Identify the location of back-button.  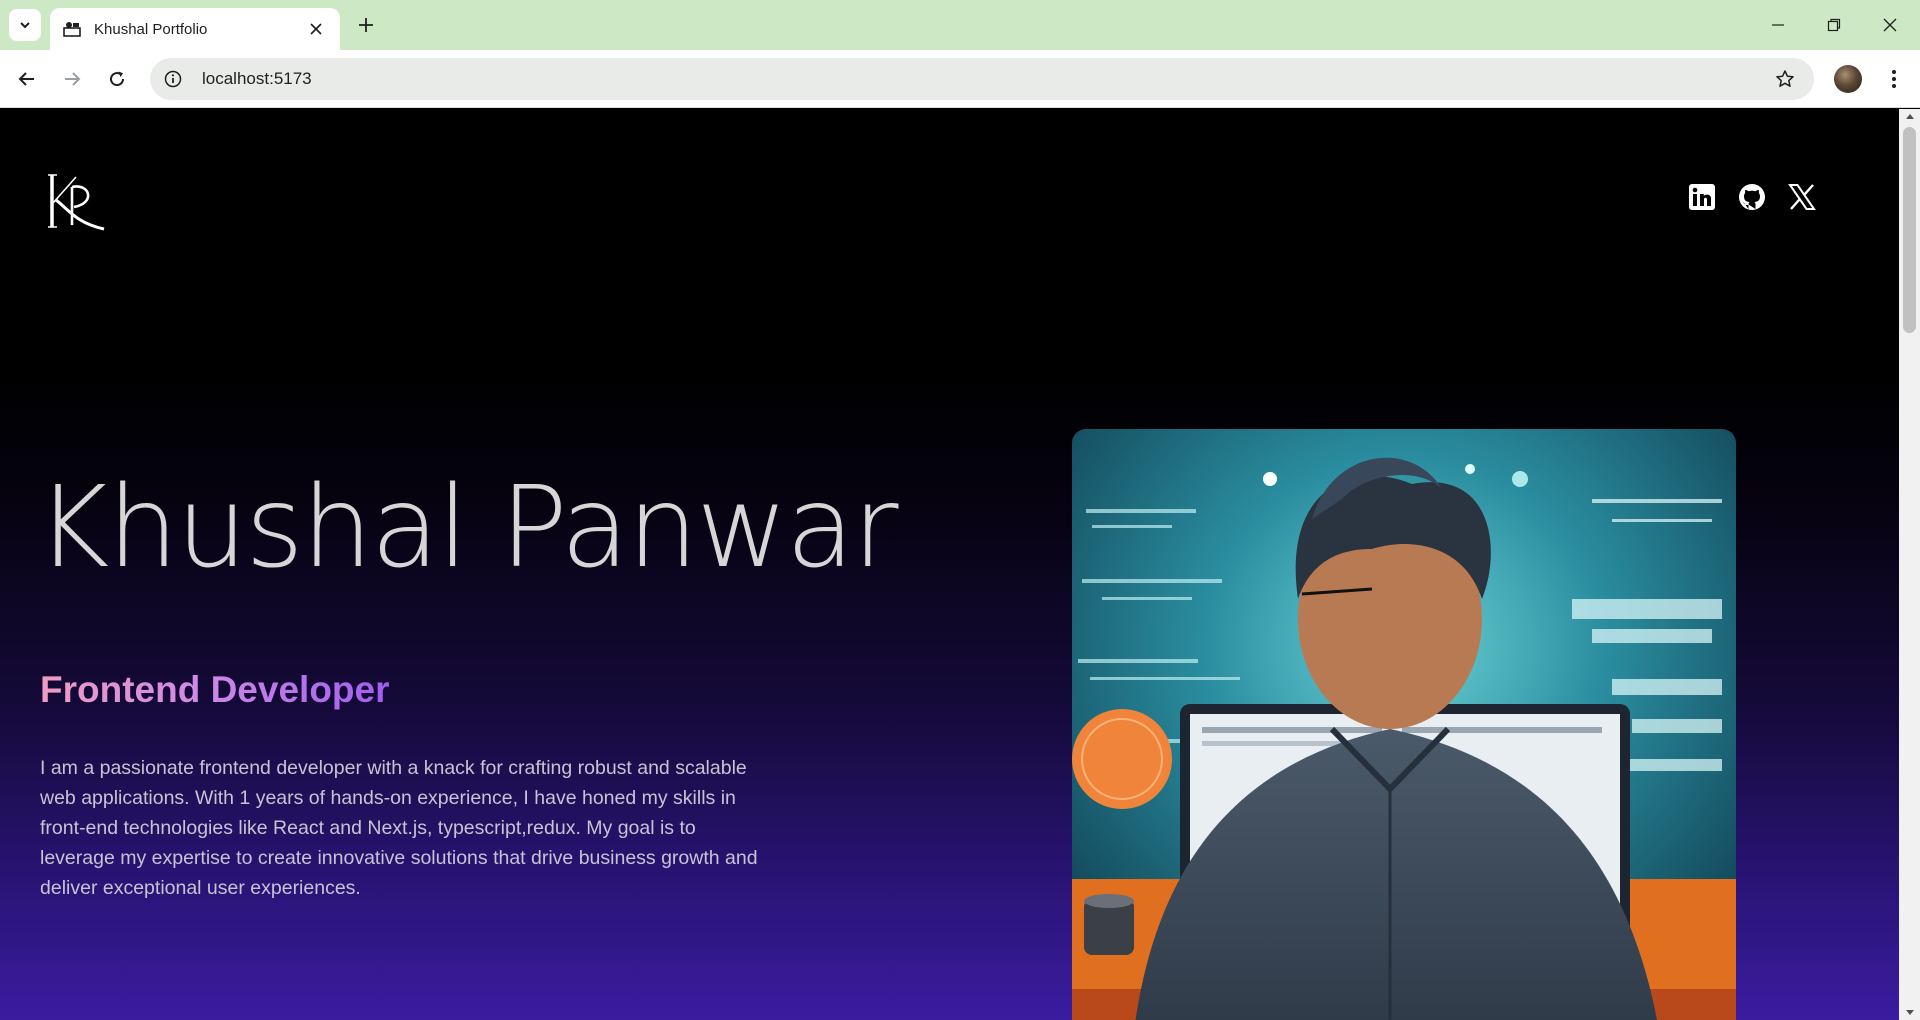
(27, 79).